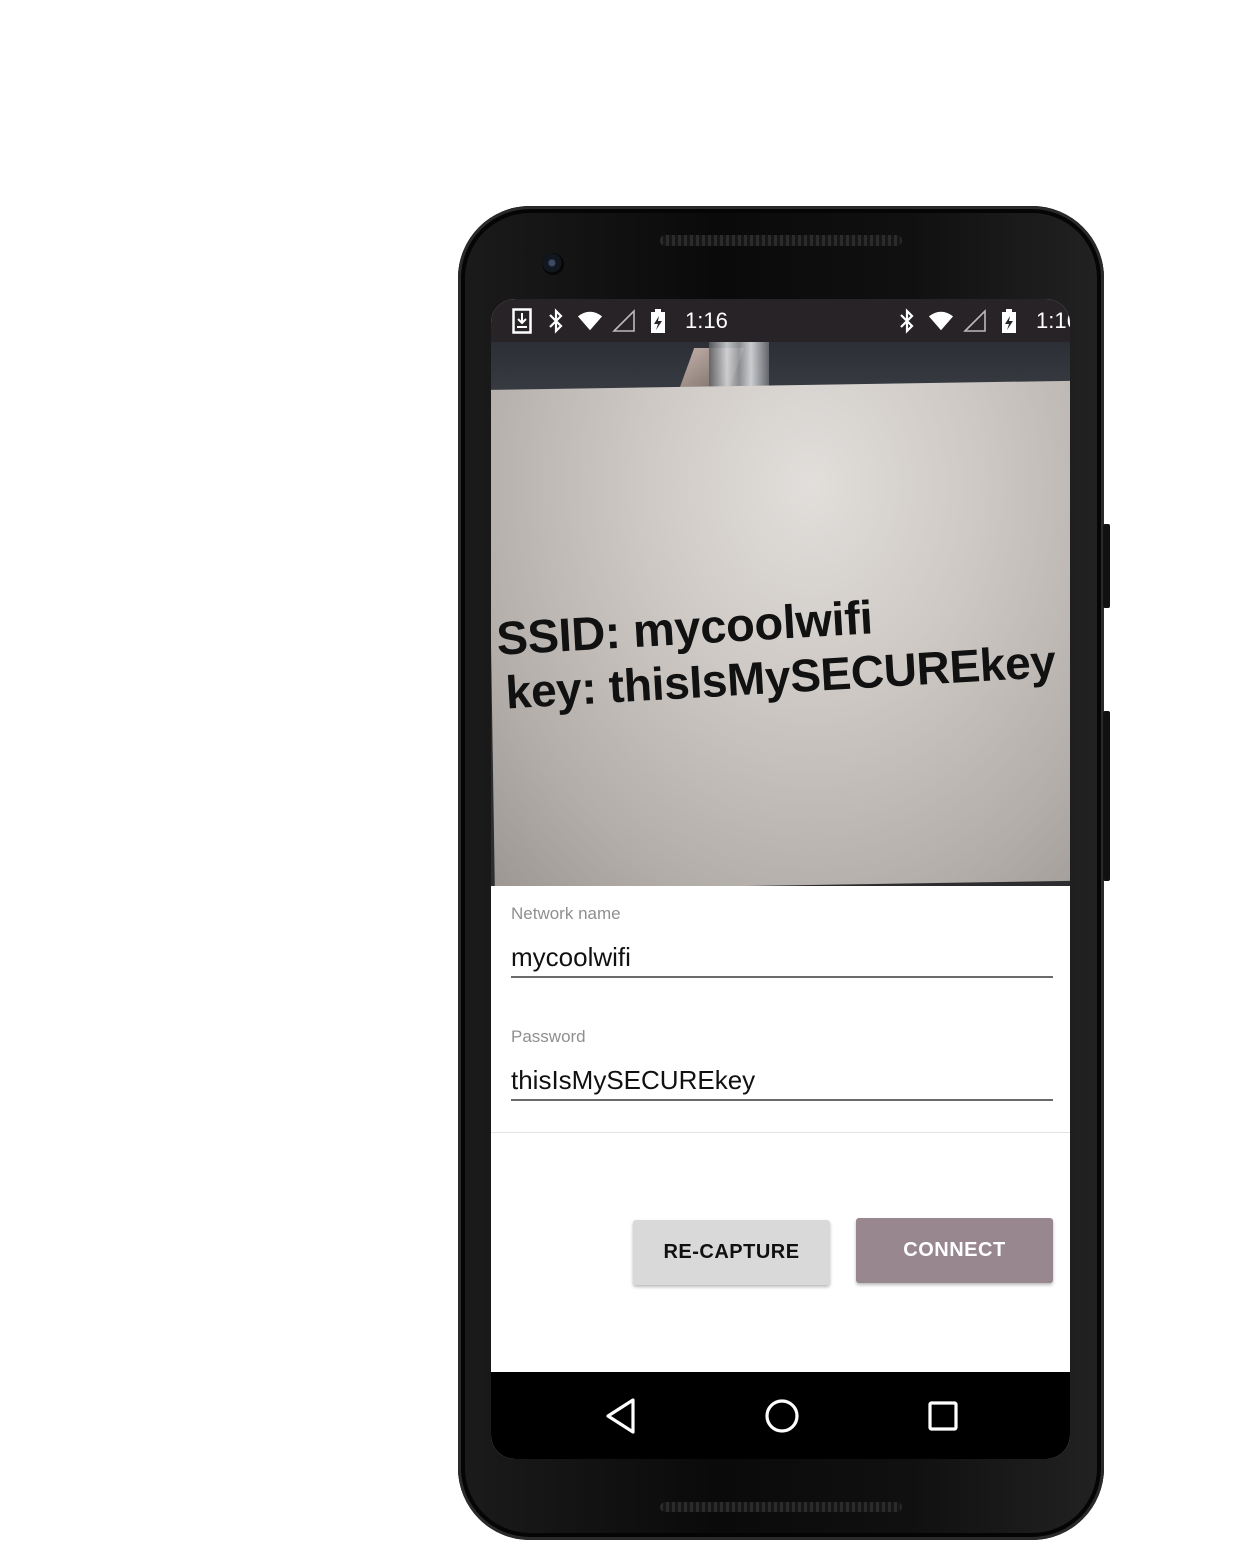  I want to click on recapture-button: RE-CAPTURE, so click(731, 1252).